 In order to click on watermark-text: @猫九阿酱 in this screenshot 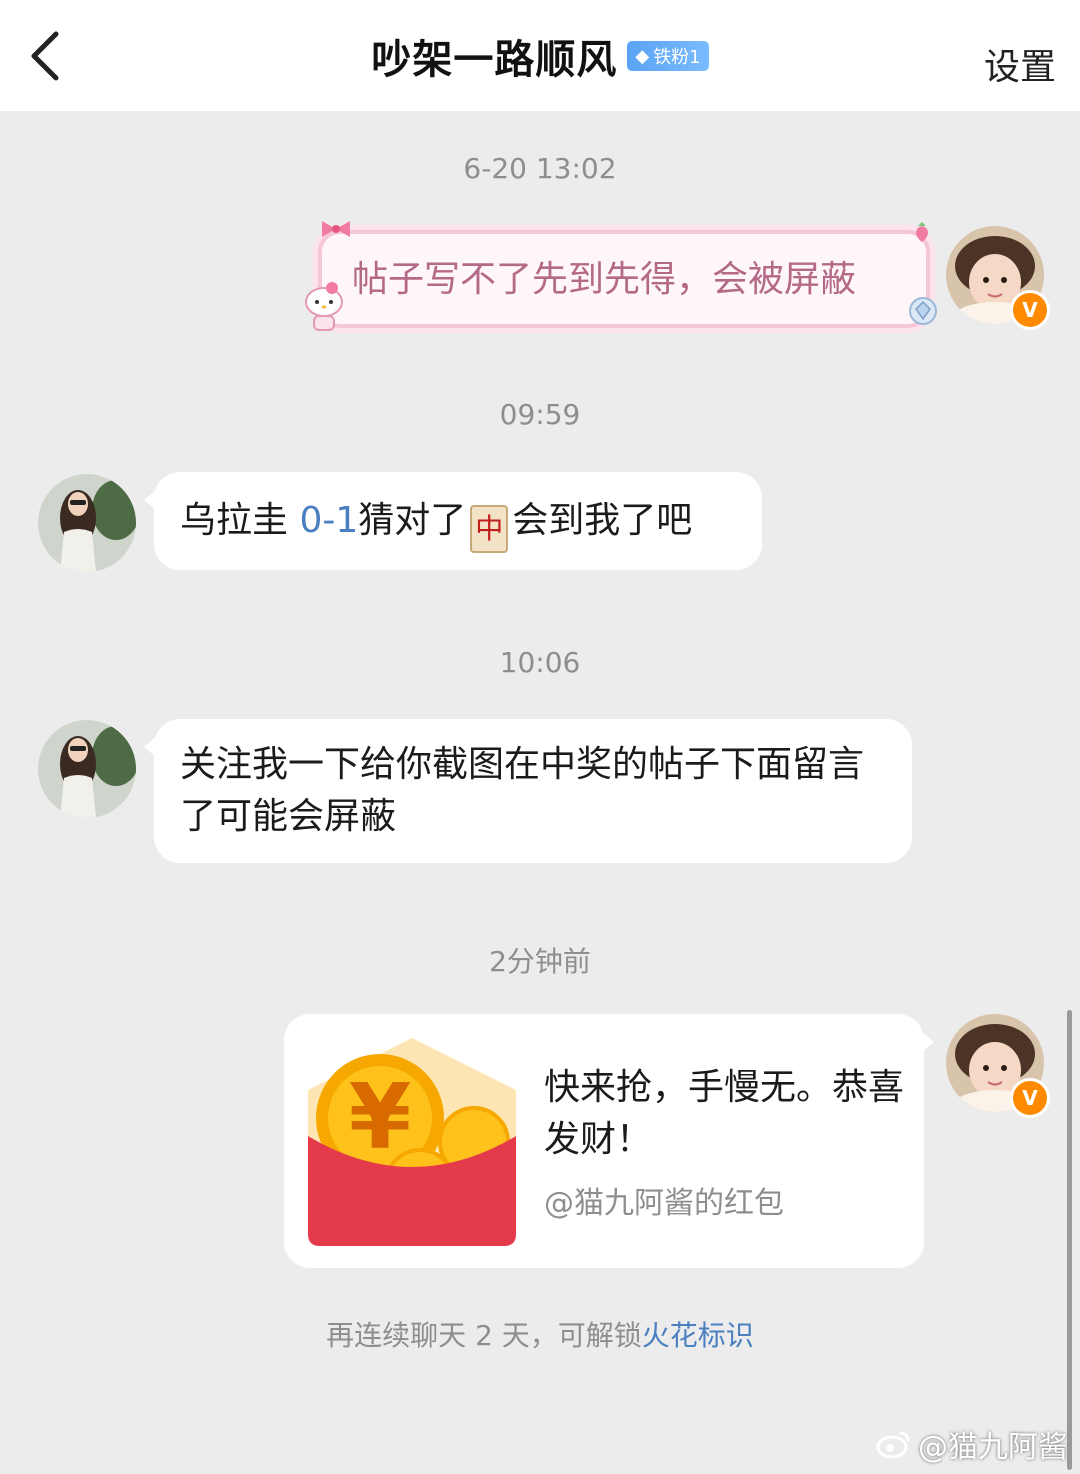, I will do `click(993, 1447)`.